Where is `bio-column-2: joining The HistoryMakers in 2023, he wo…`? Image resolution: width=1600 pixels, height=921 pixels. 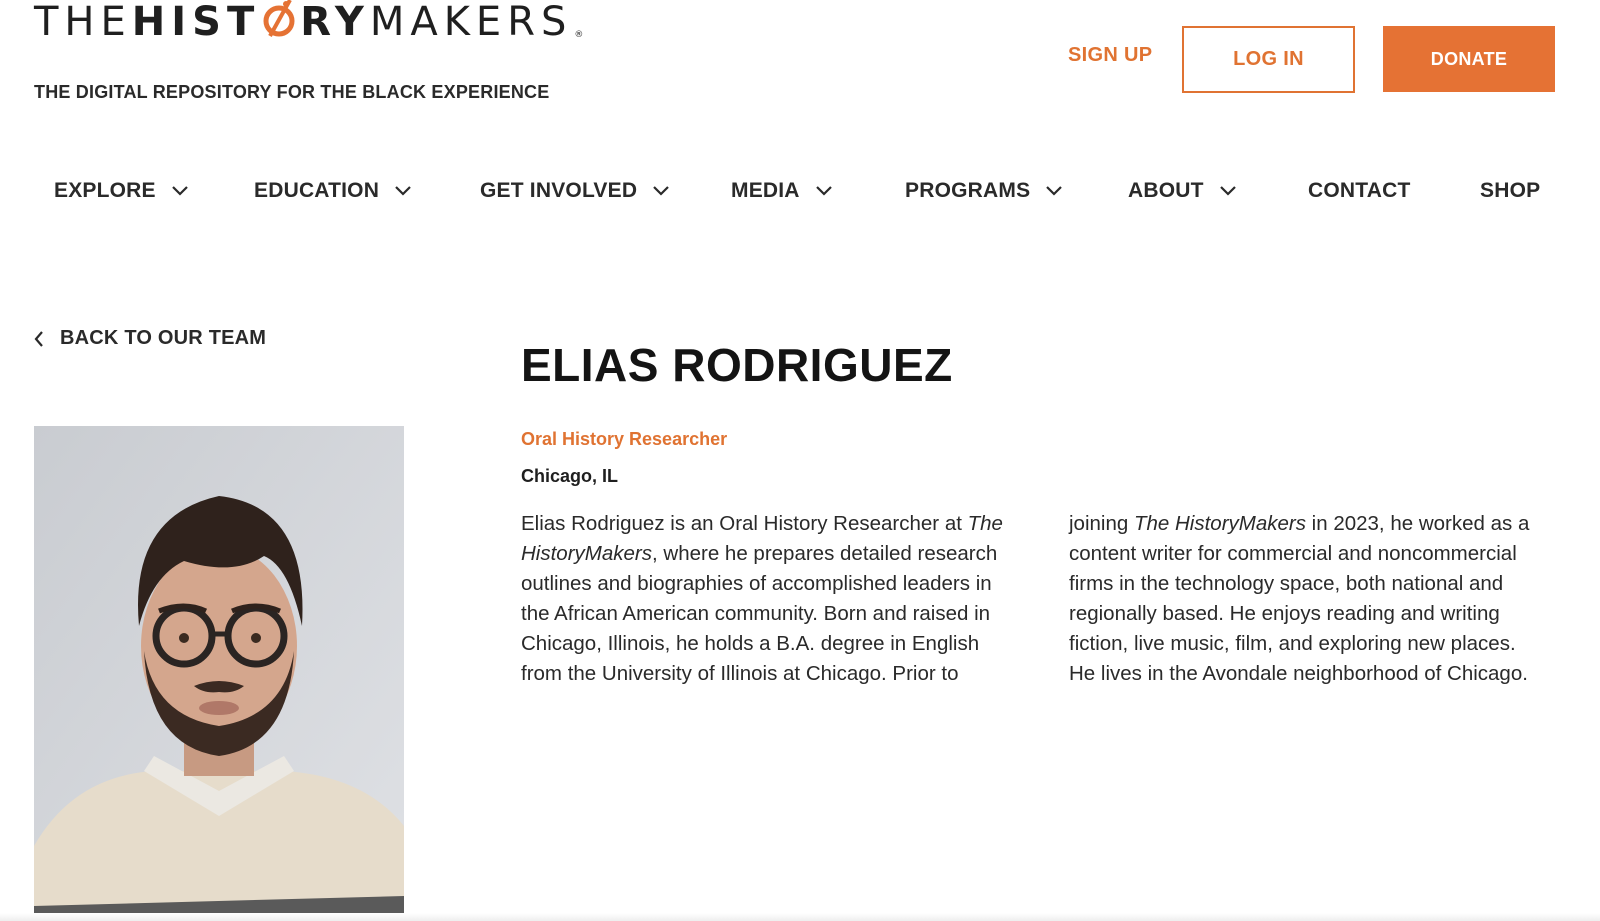
bio-column-2: joining The HistoryMakers in 2023, he wo… is located at coordinates (1299, 599).